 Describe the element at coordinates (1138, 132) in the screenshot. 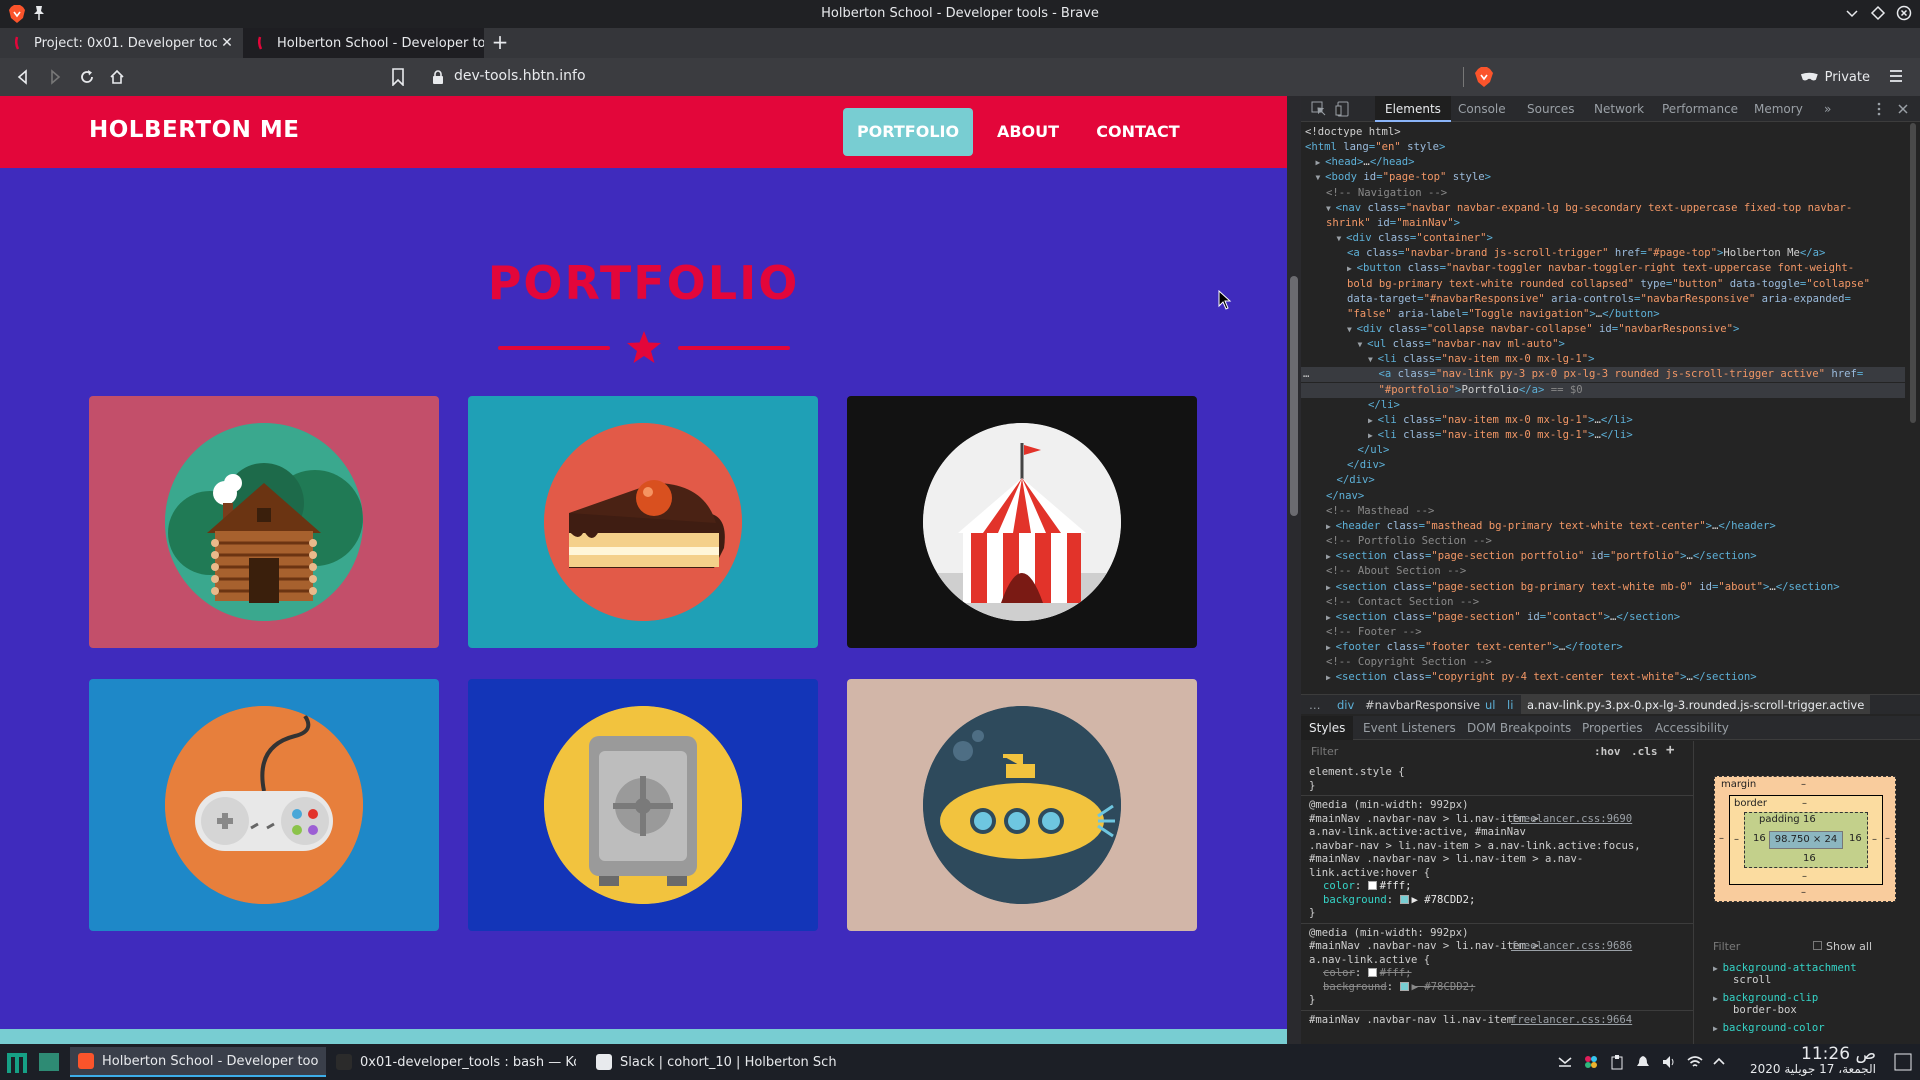

I see `nav-contact-link: CONTACT` at that location.